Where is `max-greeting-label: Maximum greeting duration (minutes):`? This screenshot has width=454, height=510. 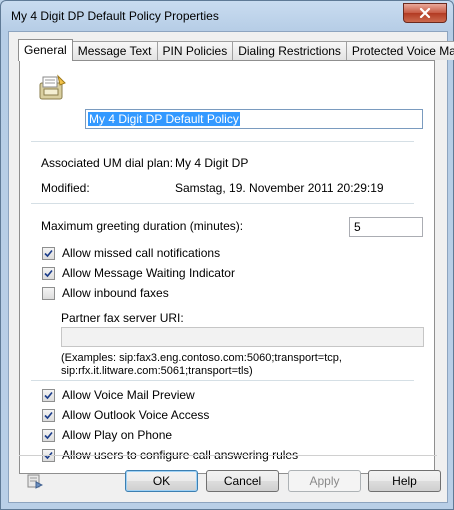
max-greeting-label: Maximum greeting duration (minutes): is located at coordinates (142, 226).